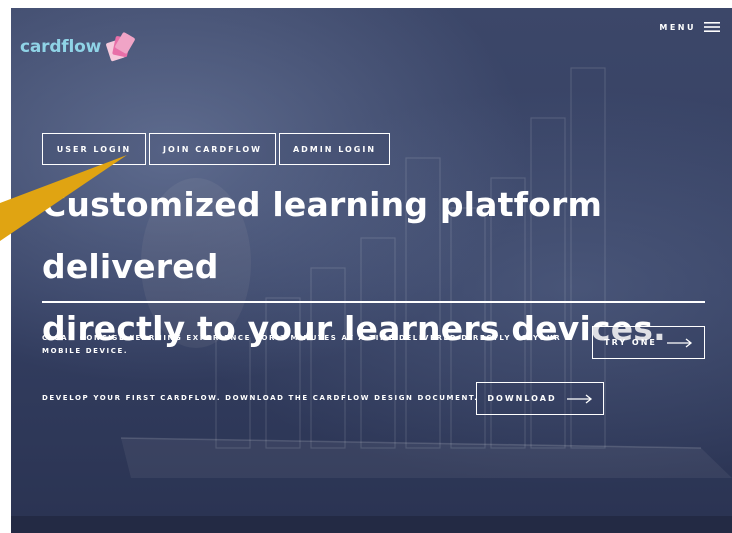  I want to click on download-label: DOWNLOAD, so click(522, 398).